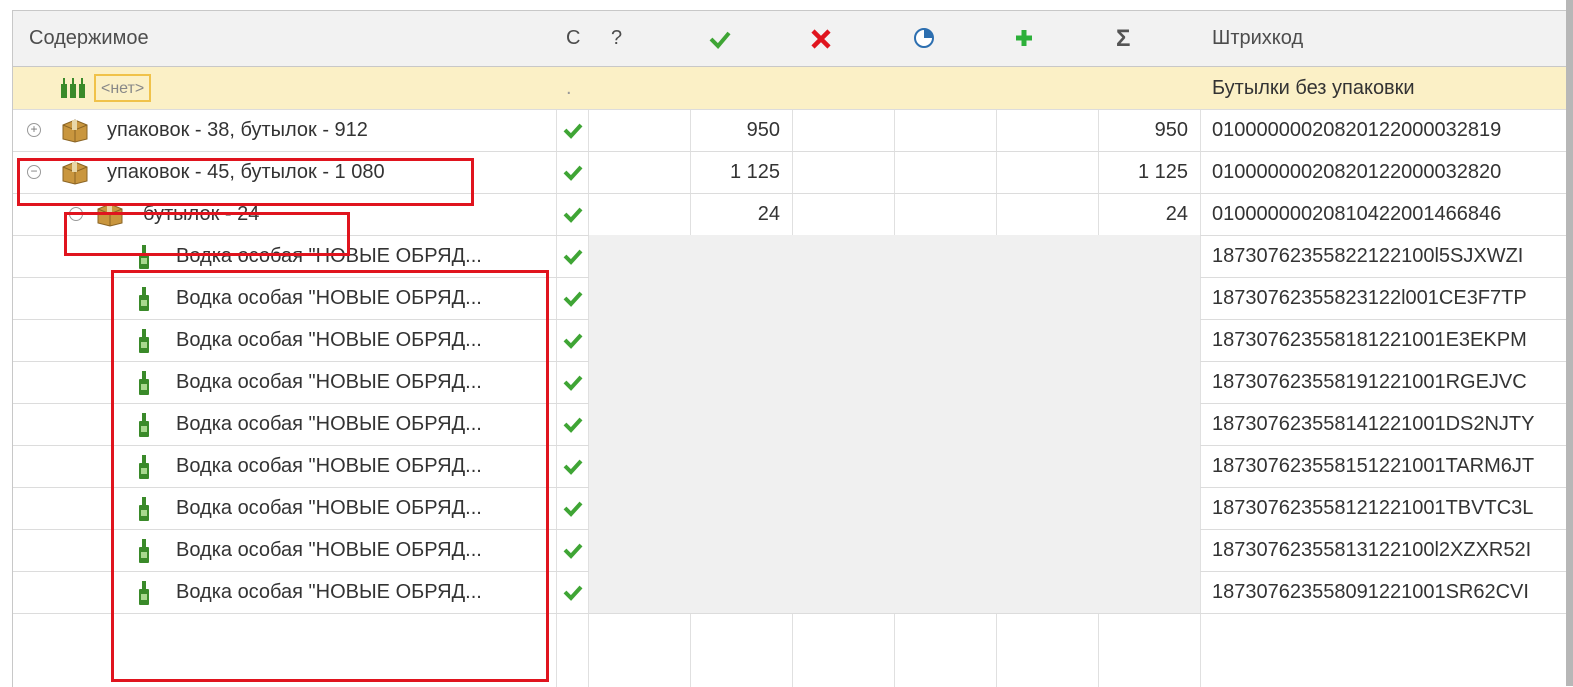  Describe the element at coordinates (1369, 382) in the screenshot. I see `barcode-cell: 187307623558191221001RGEJVC` at that location.